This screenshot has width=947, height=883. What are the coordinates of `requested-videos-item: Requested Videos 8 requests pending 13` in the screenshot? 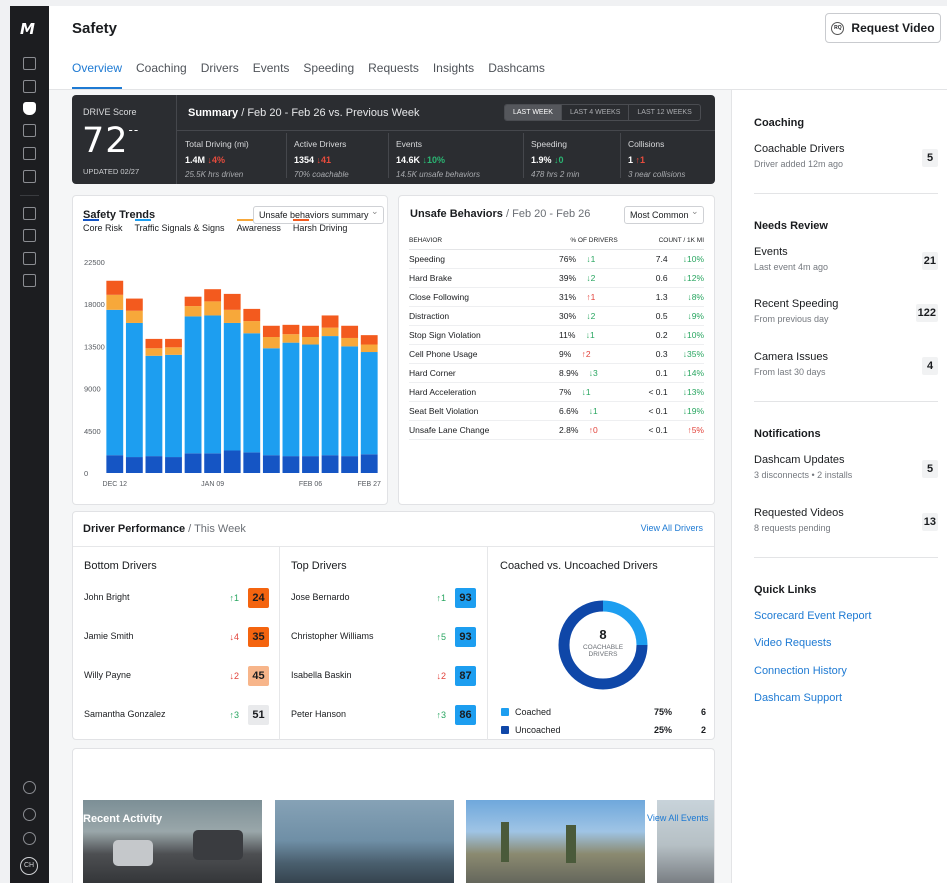 It's located at (846, 520).